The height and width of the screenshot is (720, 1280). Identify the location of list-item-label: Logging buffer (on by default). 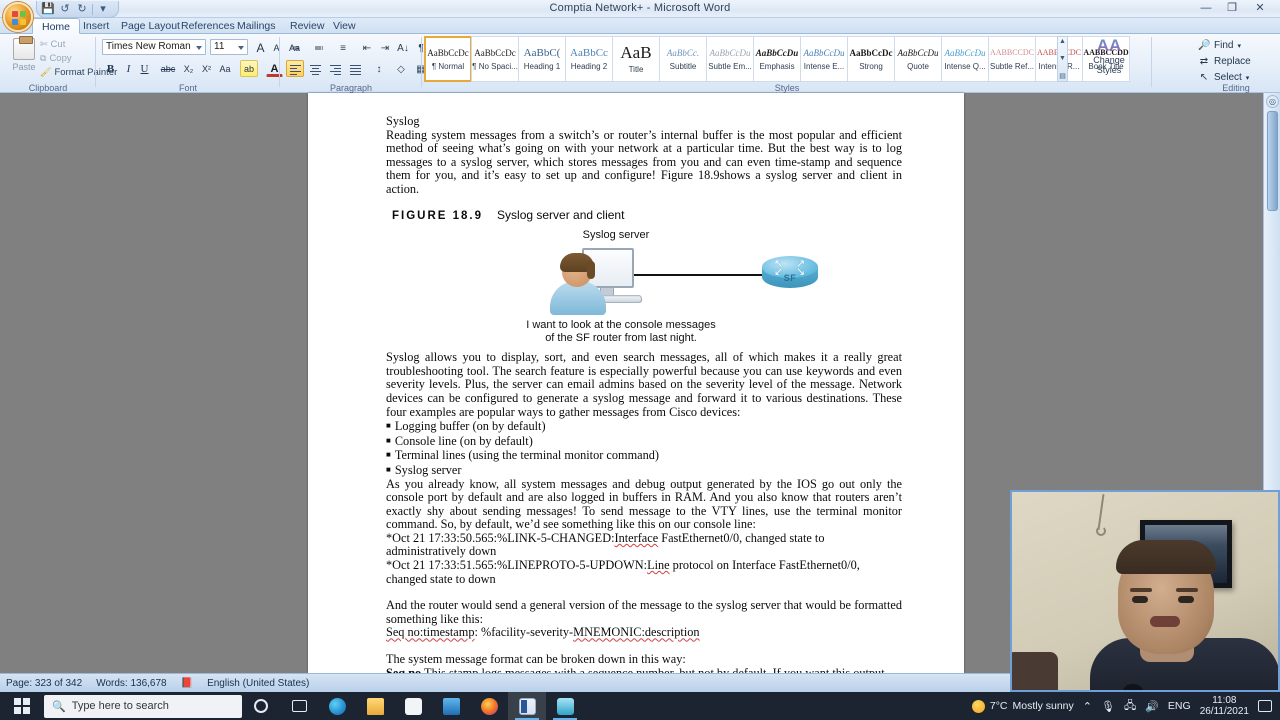
(470, 426).